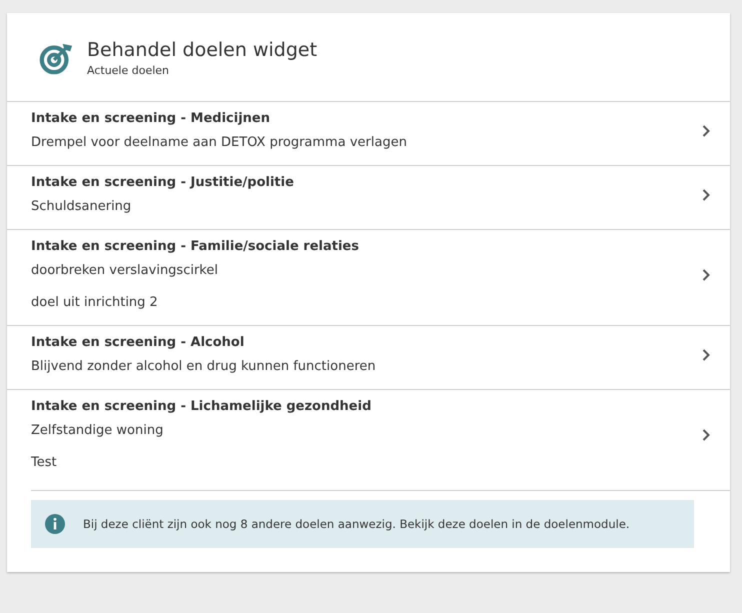 The image size is (742, 613). I want to click on group-heading: Intake en screening - Familie/sociale relaties, so click(195, 247).